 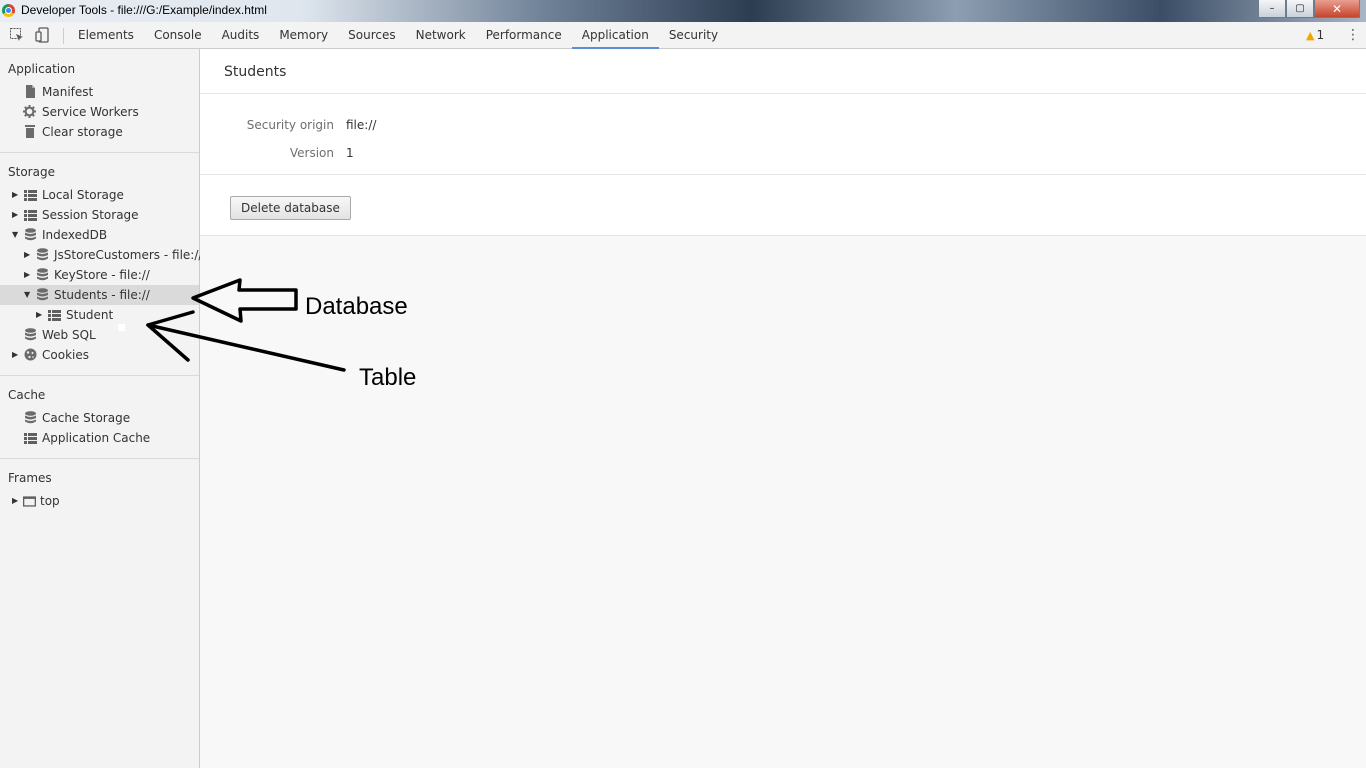 I want to click on sidebar-item-student-table: ▶ Student, so click(x=99, y=315).